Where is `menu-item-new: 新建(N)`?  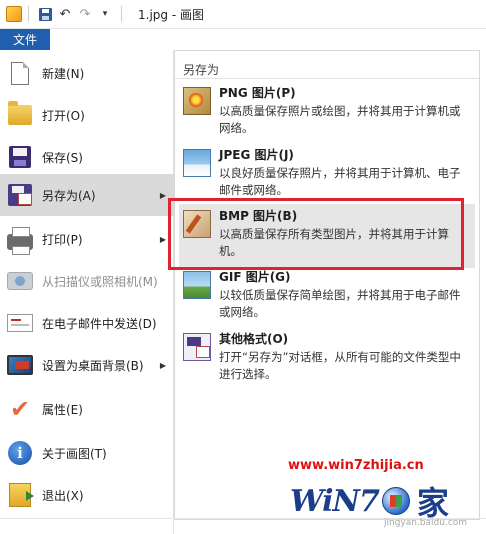
menu-item-new: 新建(N) is located at coordinates (87, 73).